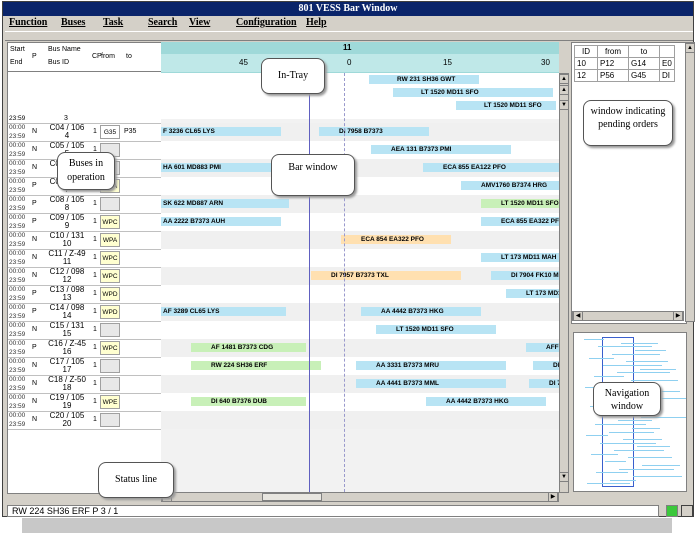 The width and height of the screenshot is (696, 533). What do you see at coordinates (248, 347) in the screenshot?
I see `bus-assignment-bar: AF 1481 B7373 CDG` at bounding box center [248, 347].